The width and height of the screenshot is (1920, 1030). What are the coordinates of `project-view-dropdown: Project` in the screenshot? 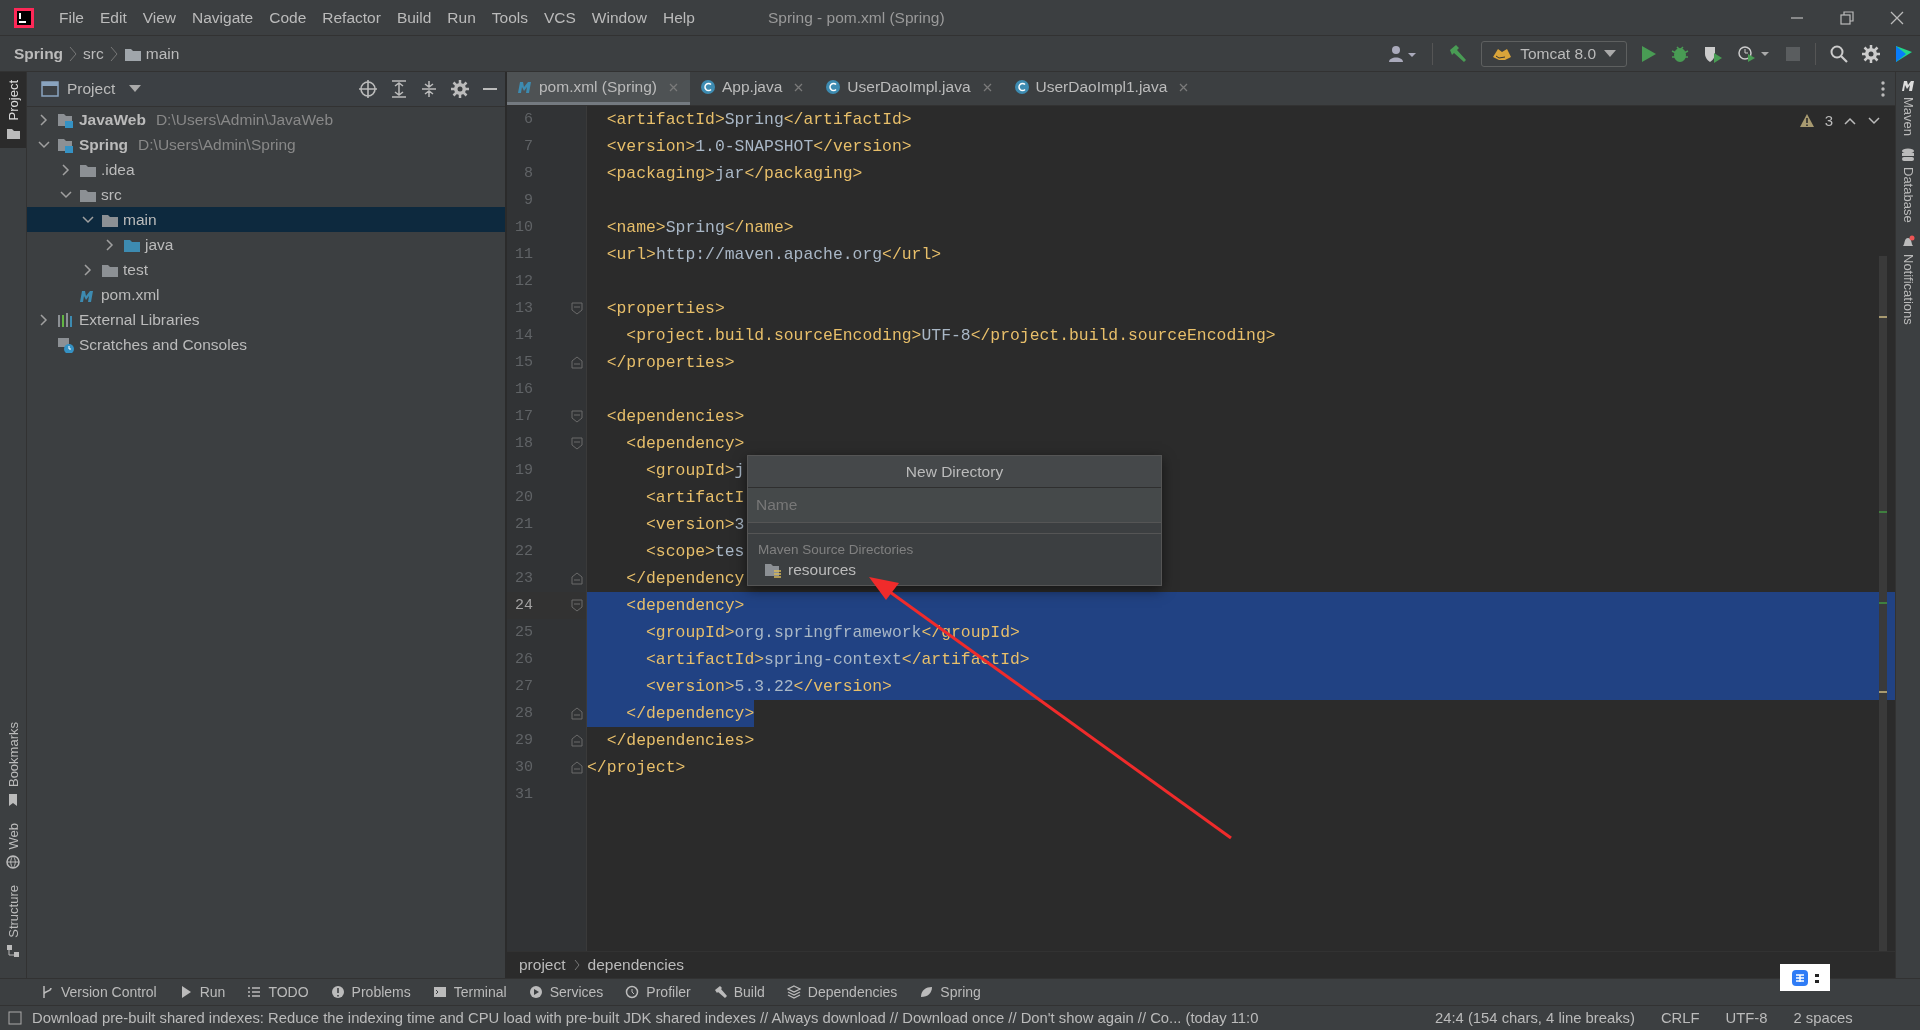 It's located at (104, 89).